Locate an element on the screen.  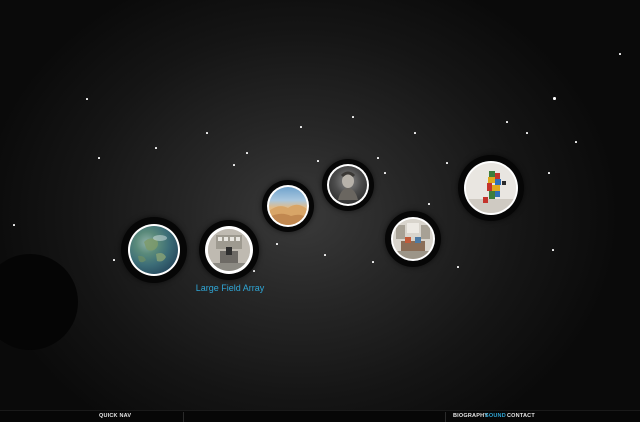
portrait-orb-button is located at coordinates (348, 185).